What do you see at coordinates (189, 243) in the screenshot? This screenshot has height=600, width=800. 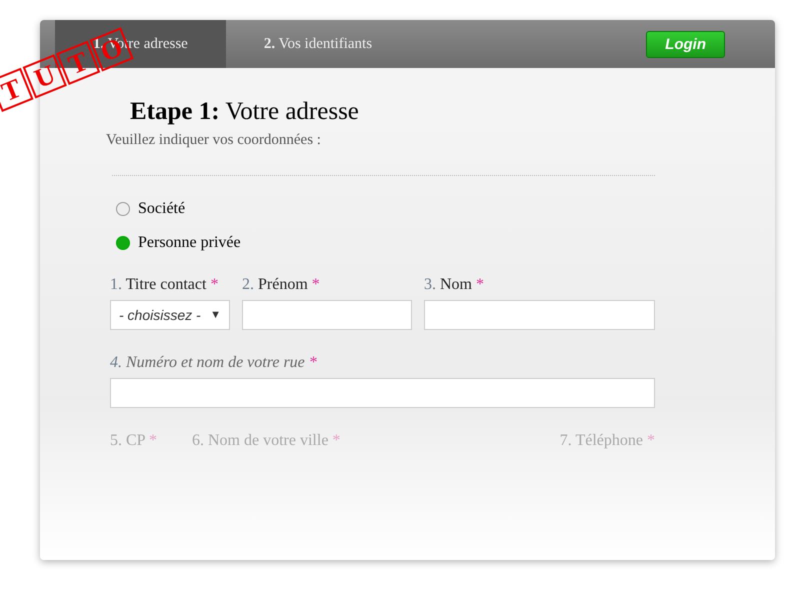 I see `radio-label: Personne privée` at bounding box center [189, 243].